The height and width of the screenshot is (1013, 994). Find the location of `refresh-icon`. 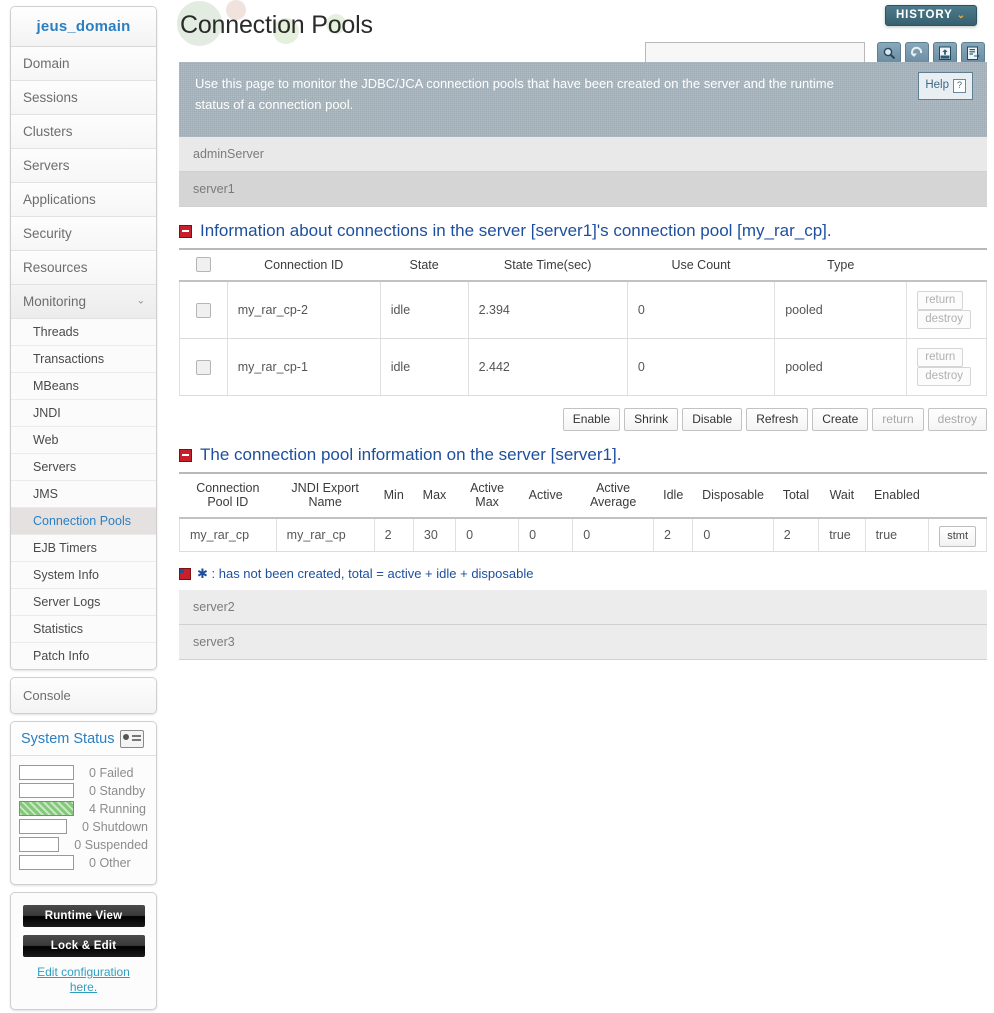

refresh-icon is located at coordinates (917, 53).